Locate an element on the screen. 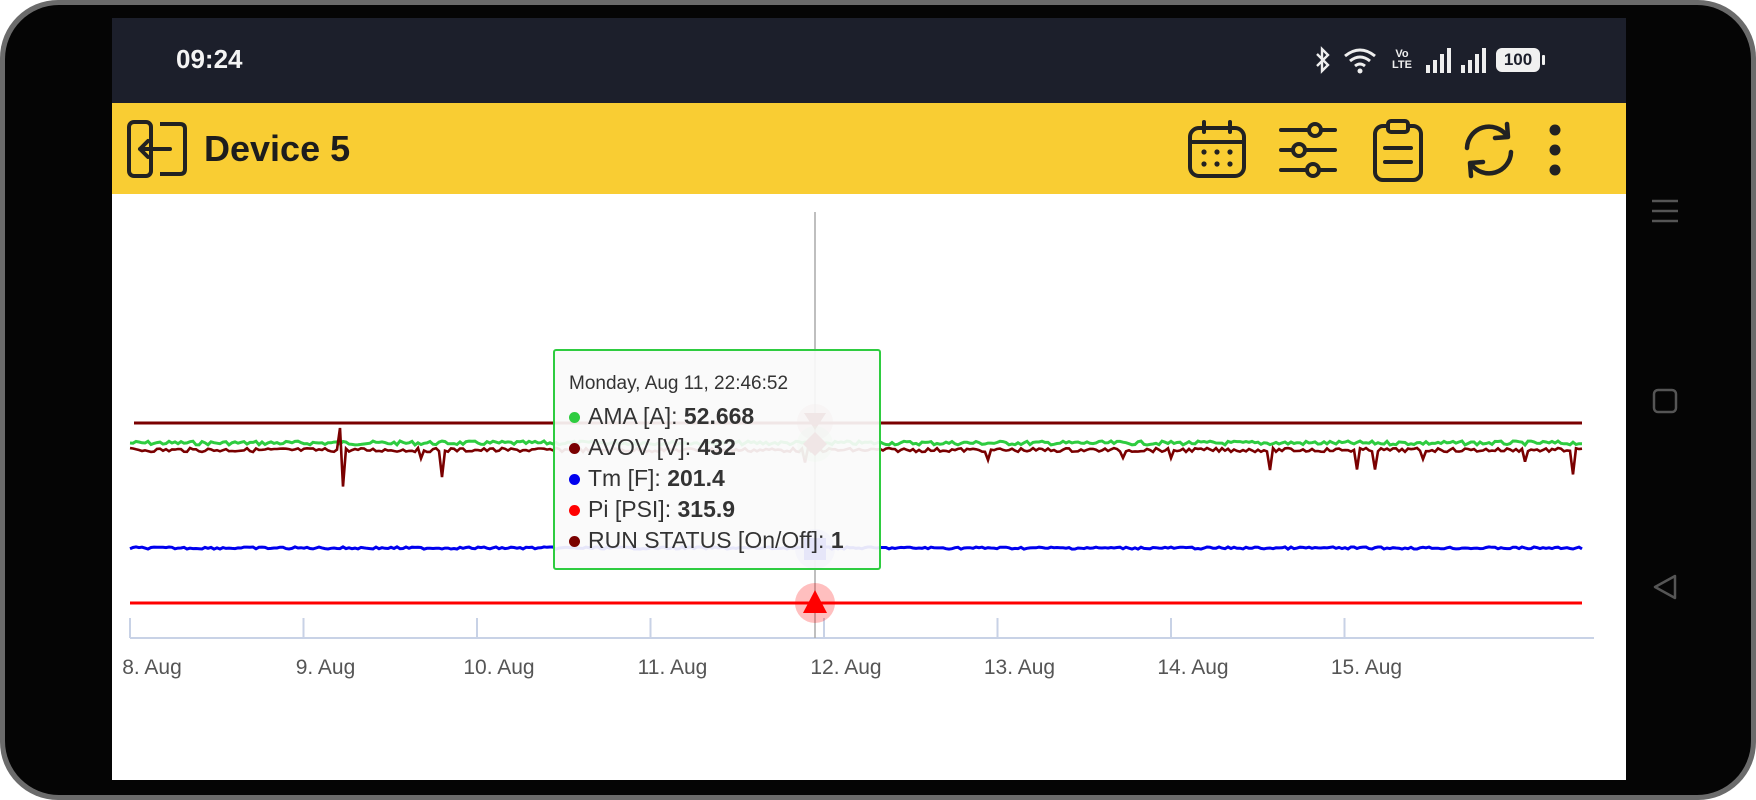 Image resolution: width=1756 pixels, height=800 pixels. x-tick-label: 10. Aug is located at coordinates (498, 667).